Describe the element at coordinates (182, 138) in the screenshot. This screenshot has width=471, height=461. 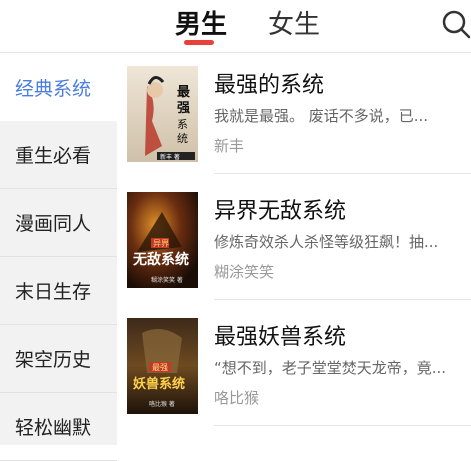
I see `svg-text: 统` at that location.